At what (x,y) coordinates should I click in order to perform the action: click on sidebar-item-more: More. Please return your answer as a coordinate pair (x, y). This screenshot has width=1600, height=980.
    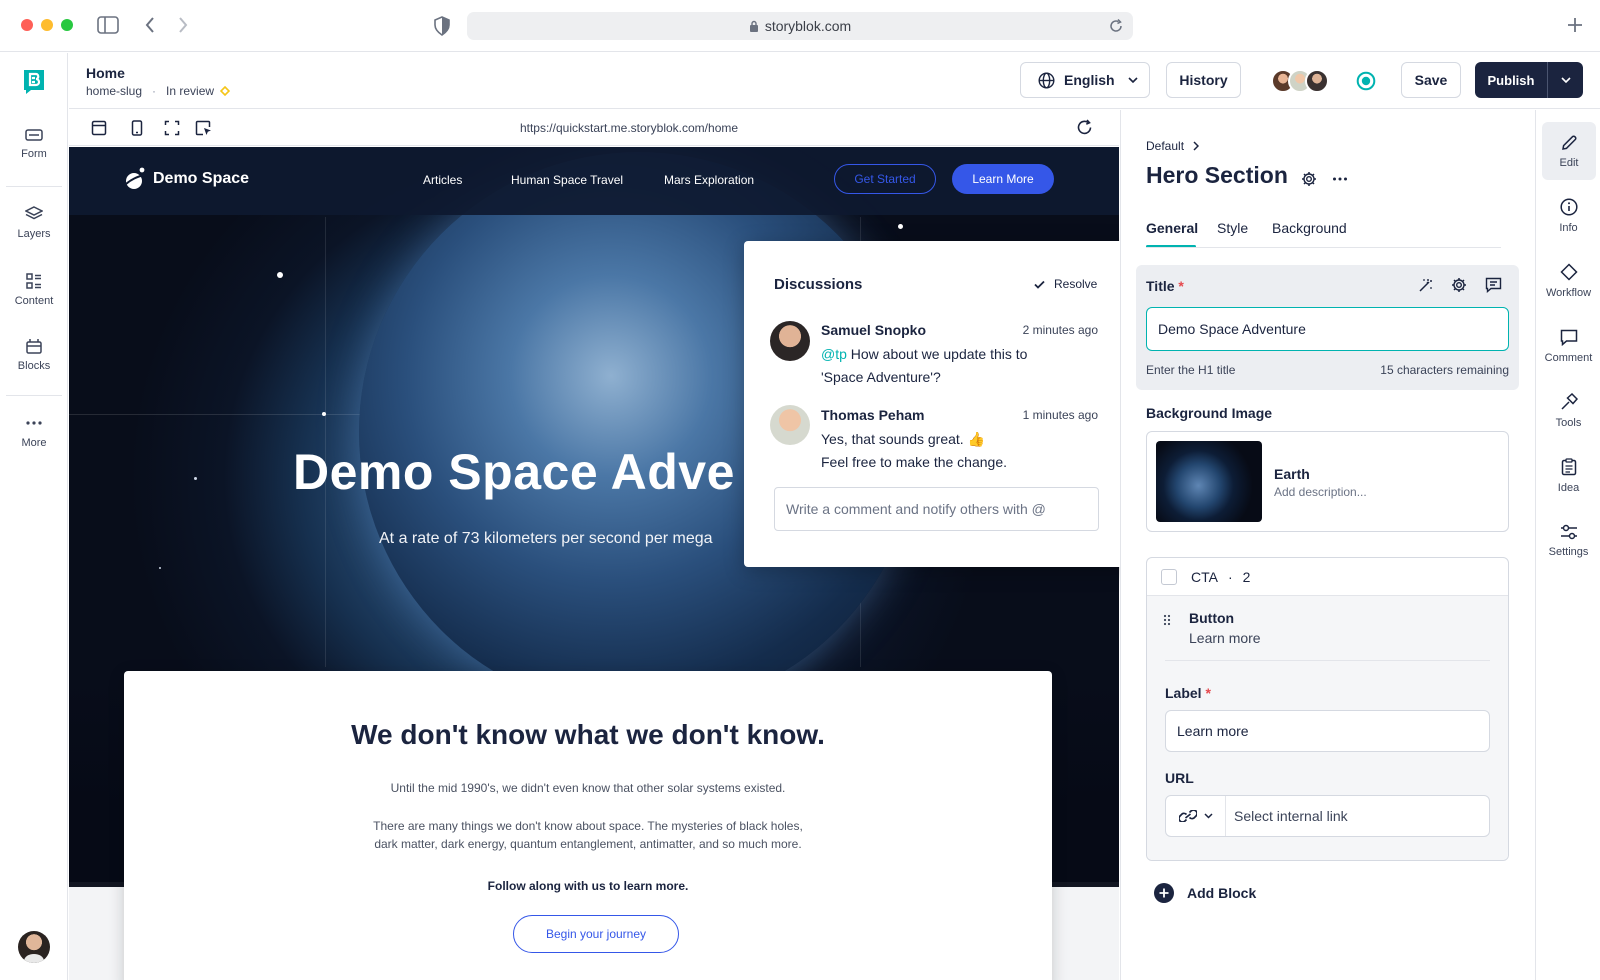
    Looking at the image, I should click on (34, 443).